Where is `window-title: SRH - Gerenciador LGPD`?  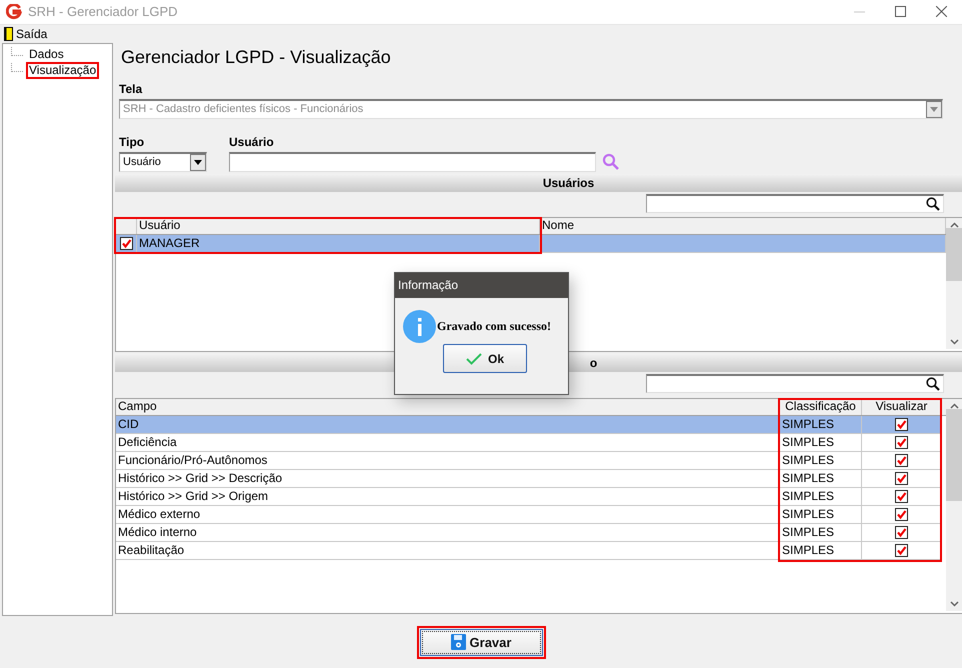 window-title: SRH - Gerenciador LGPD is located at coordinates (103, 12).